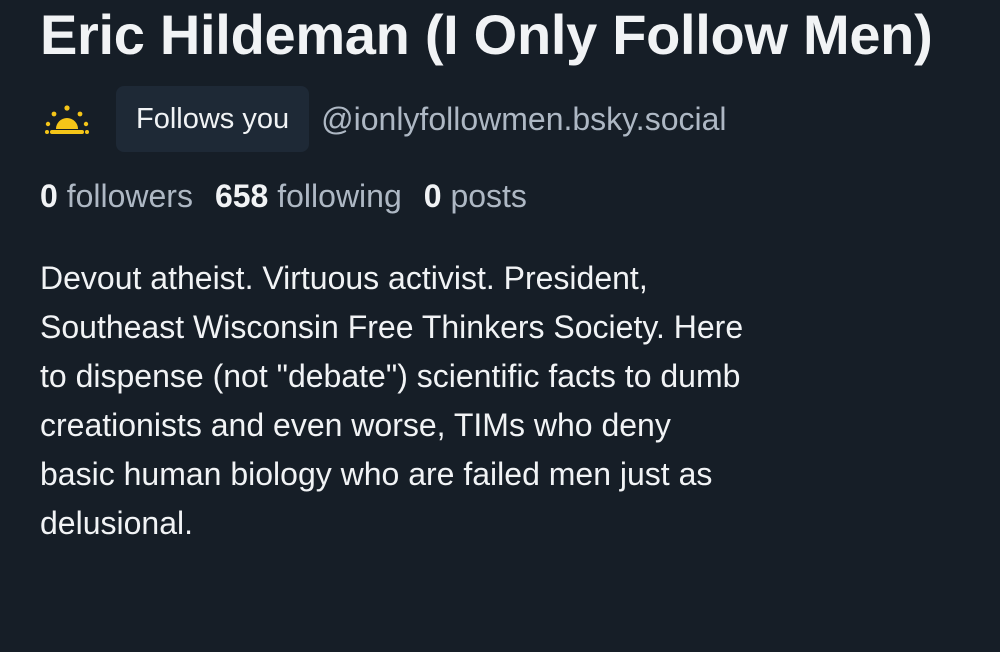 The width and height of the screenshot is (1000, 652). What do you see at coordinates (488, 196) in the screenshot?
I see `posts-label: posts` at bounding box center [488, 196].